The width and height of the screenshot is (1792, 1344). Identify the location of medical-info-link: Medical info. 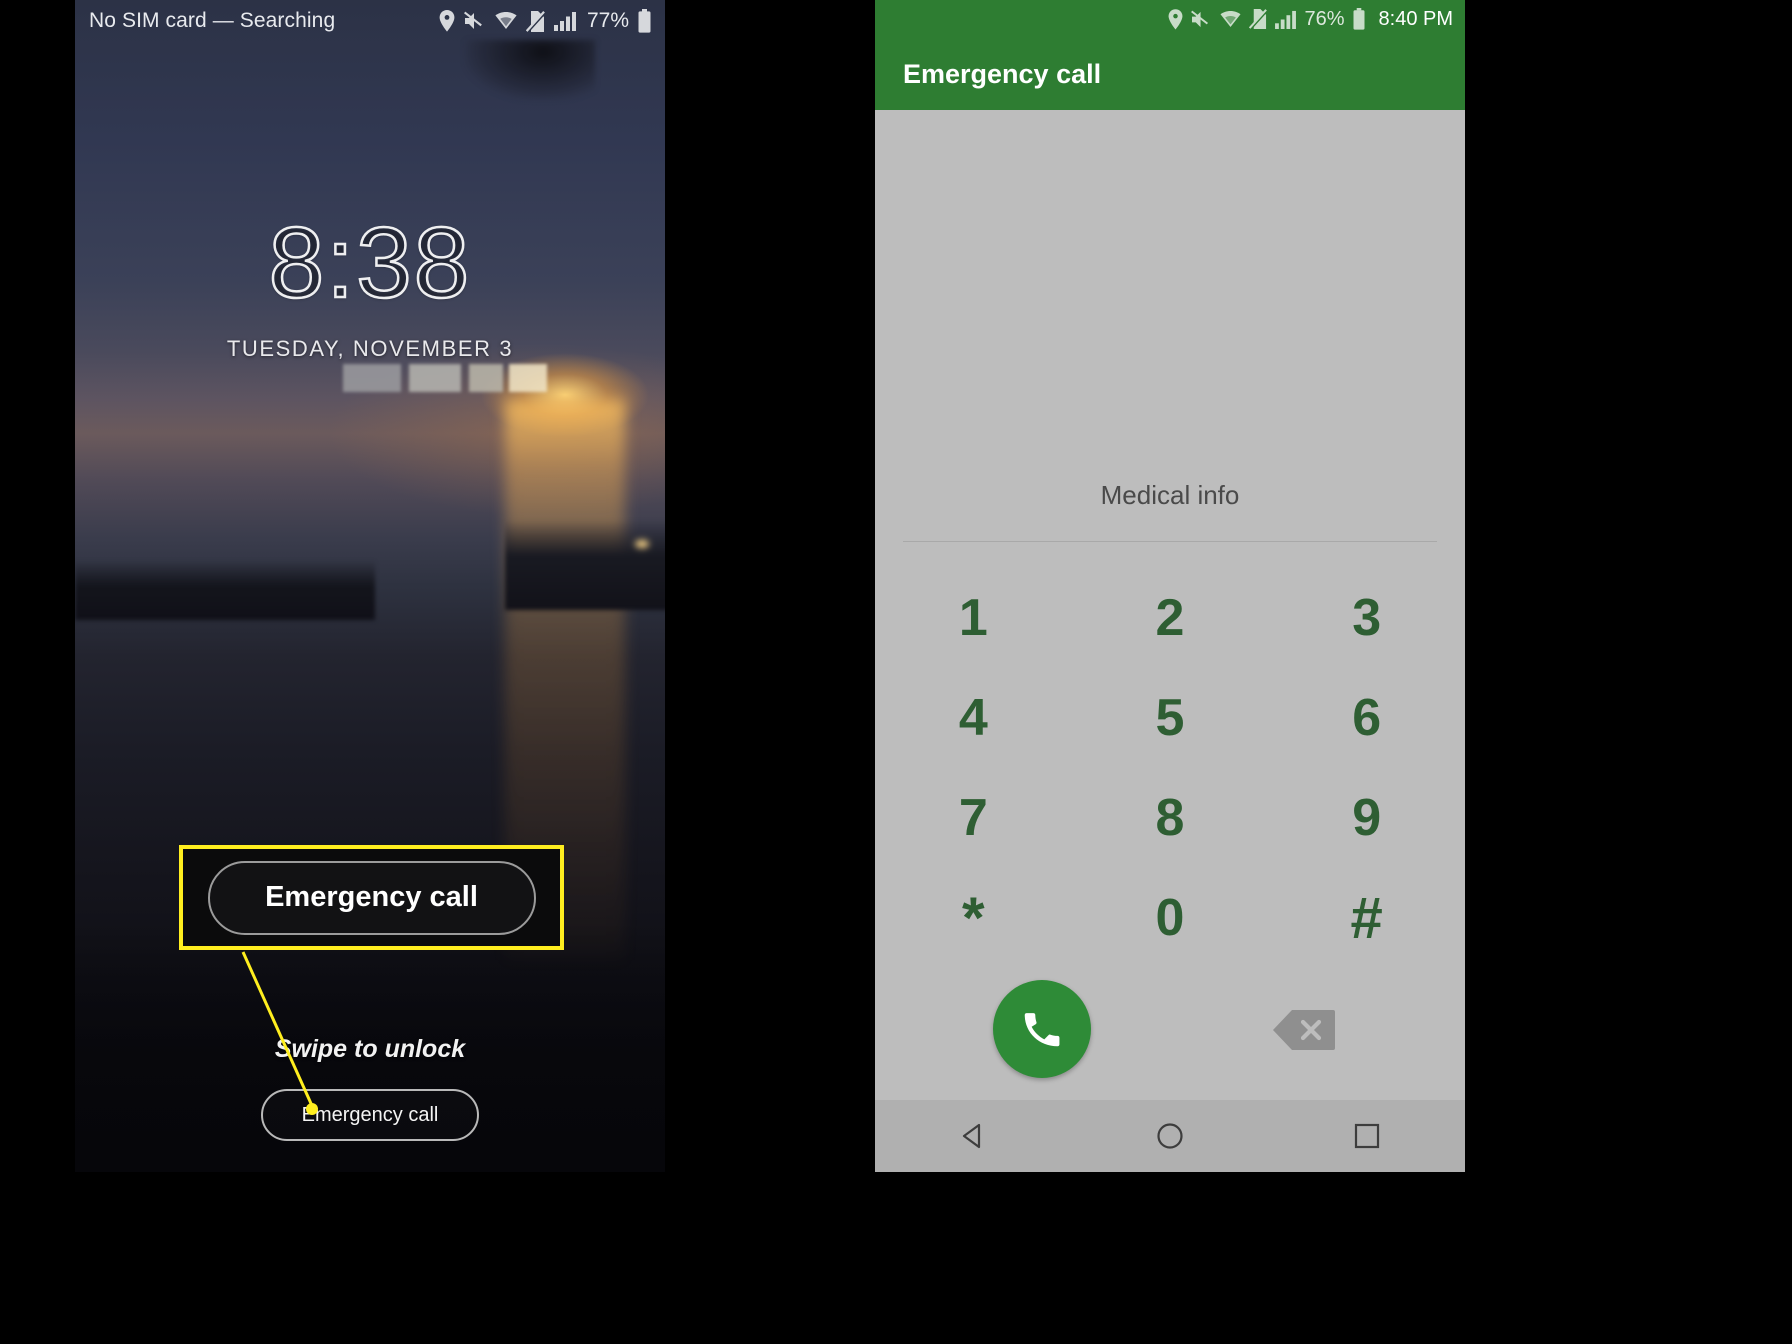
(1170, 495).